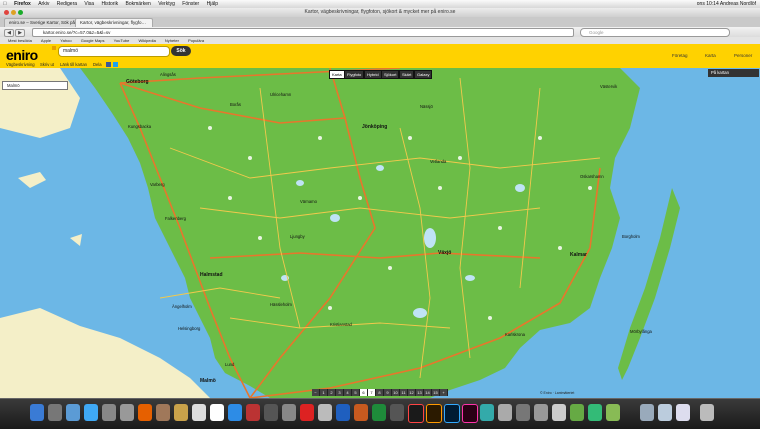 Image resolution: width=760 pixels, height=429 pixels. What do you see at coordinates (47, 64) in the screenshot?
I see `print-link: Skriv ut` at bounding box center [47, 64].